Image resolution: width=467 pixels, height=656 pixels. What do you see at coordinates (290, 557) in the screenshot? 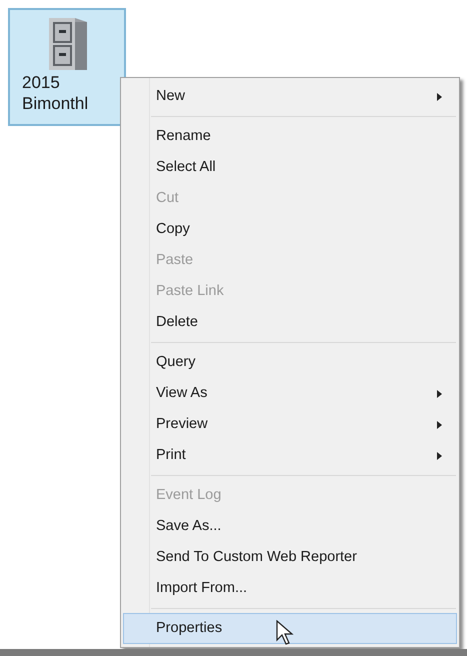
I see `menu-item: Send To Custom Web Reporter` at bounding box center [290, 557].